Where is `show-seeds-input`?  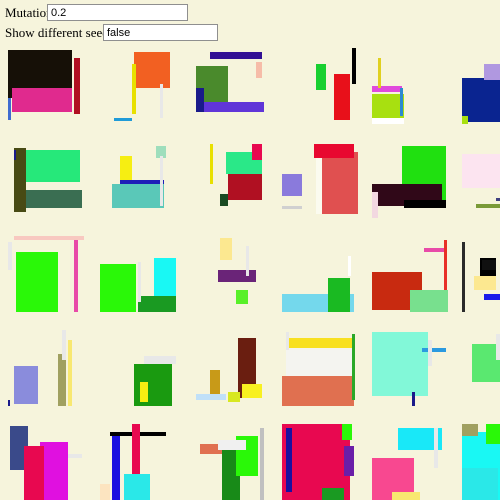
show-seeds-input is located at coordinates (160, 32).